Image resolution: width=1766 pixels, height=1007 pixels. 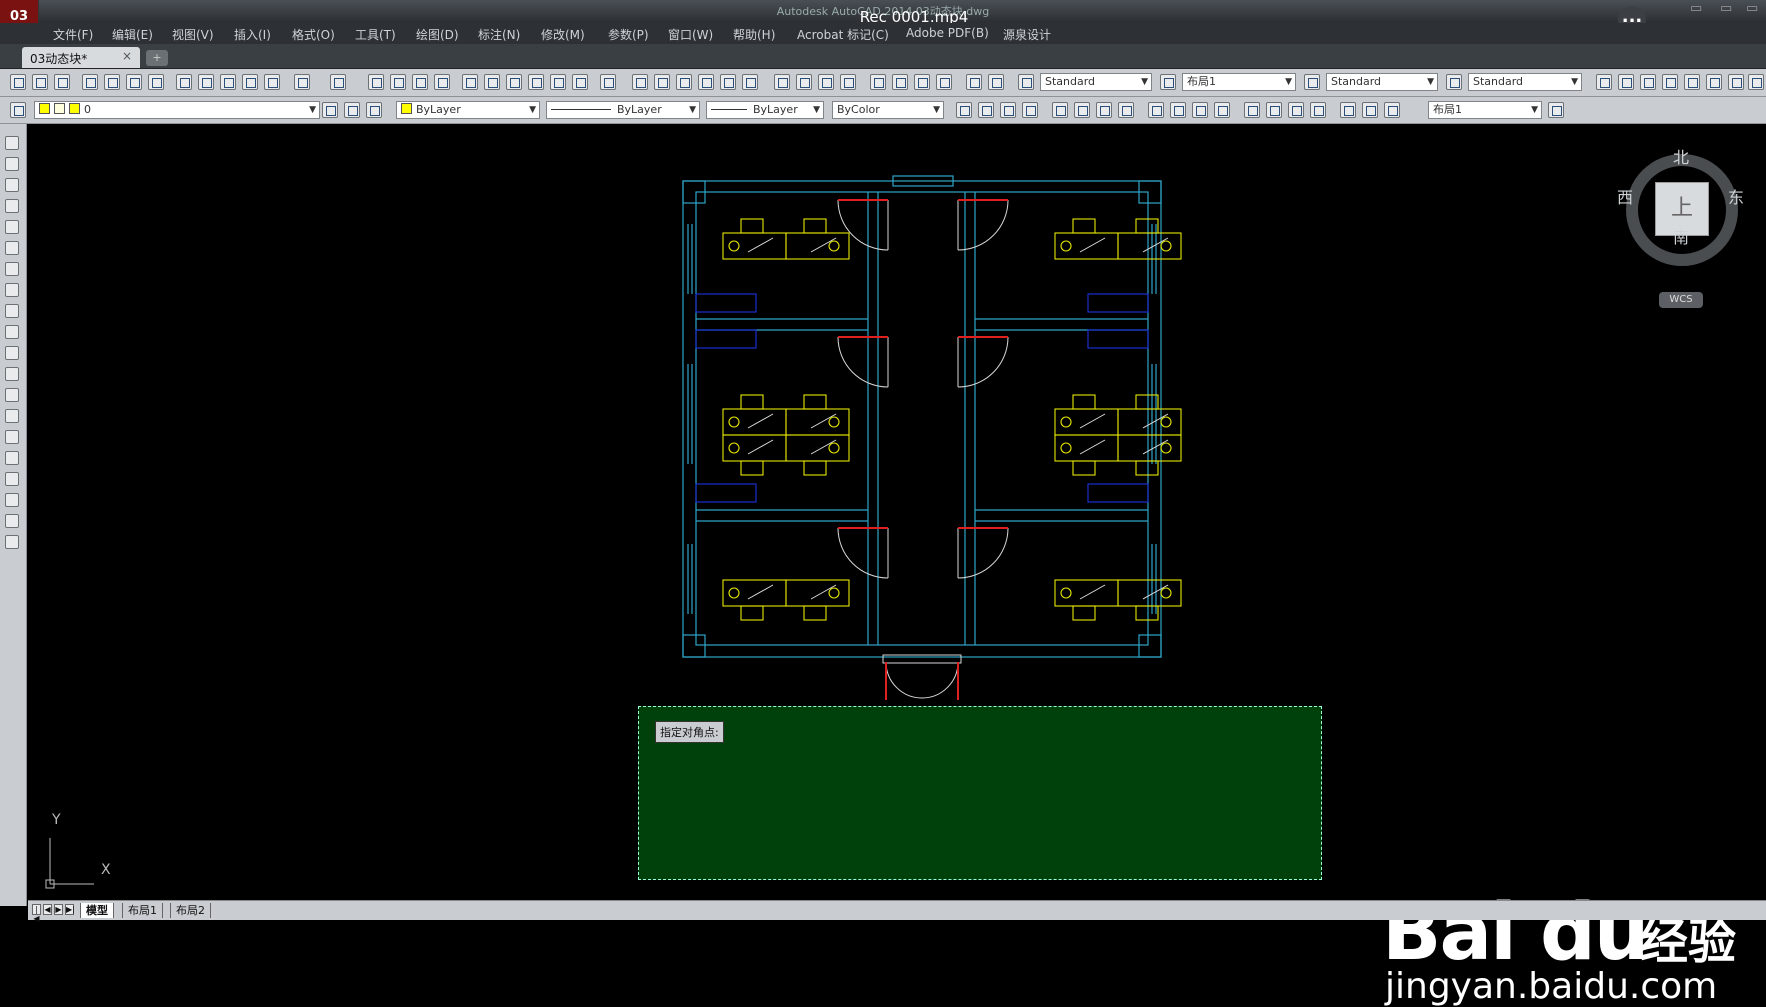 I want to click on diameter-icon, so click(x=1104, y=110).